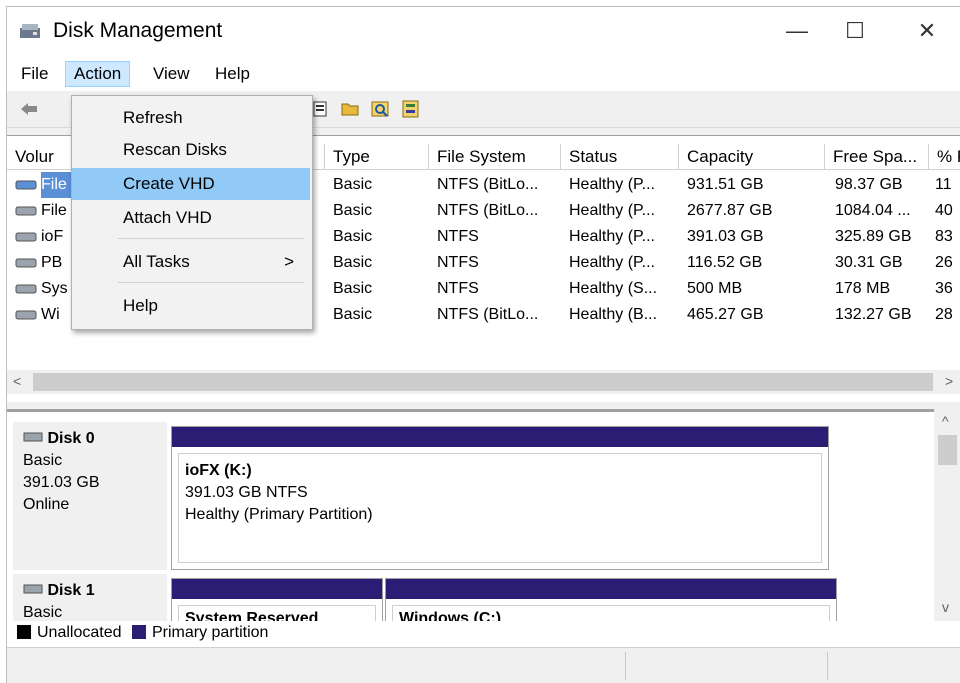 The image size is (960, 683). I want to click on partition-status: Healthy (Primary Partition), so click(279, 514).